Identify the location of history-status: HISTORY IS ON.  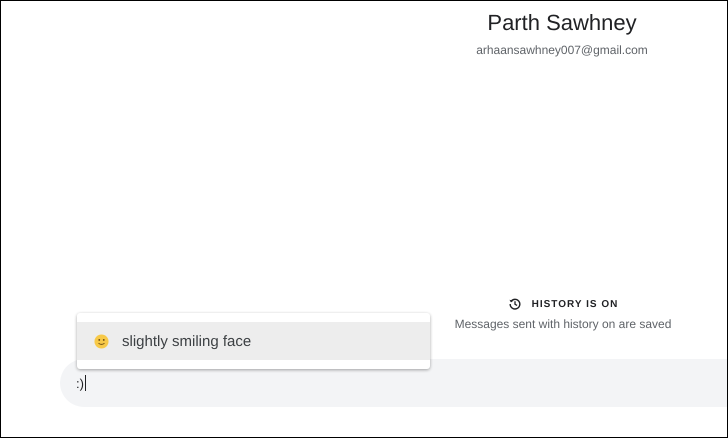
(575, 304).